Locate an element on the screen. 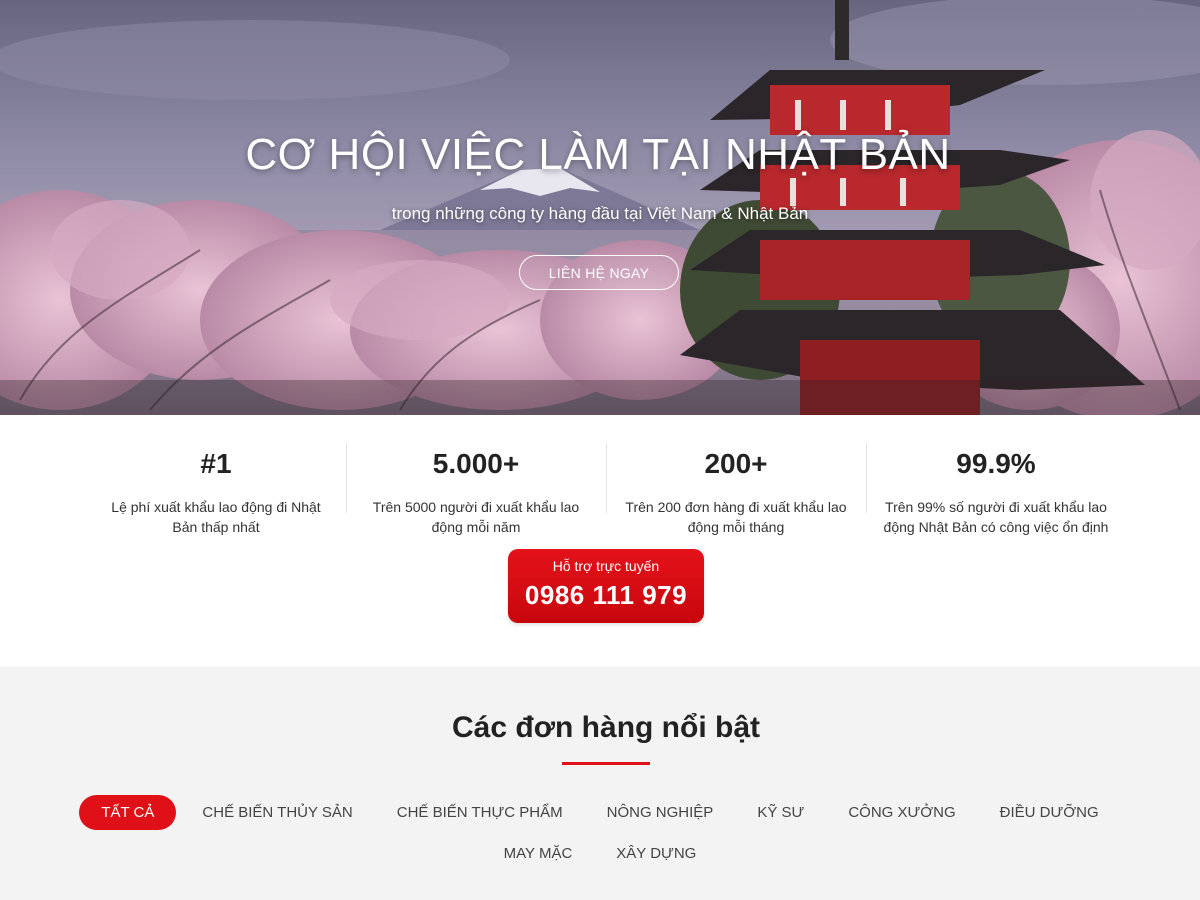 This screenshot has height=900, width=1200. tab-factory: CÔNG XƯỞNG is located at coordinates (901, 812).